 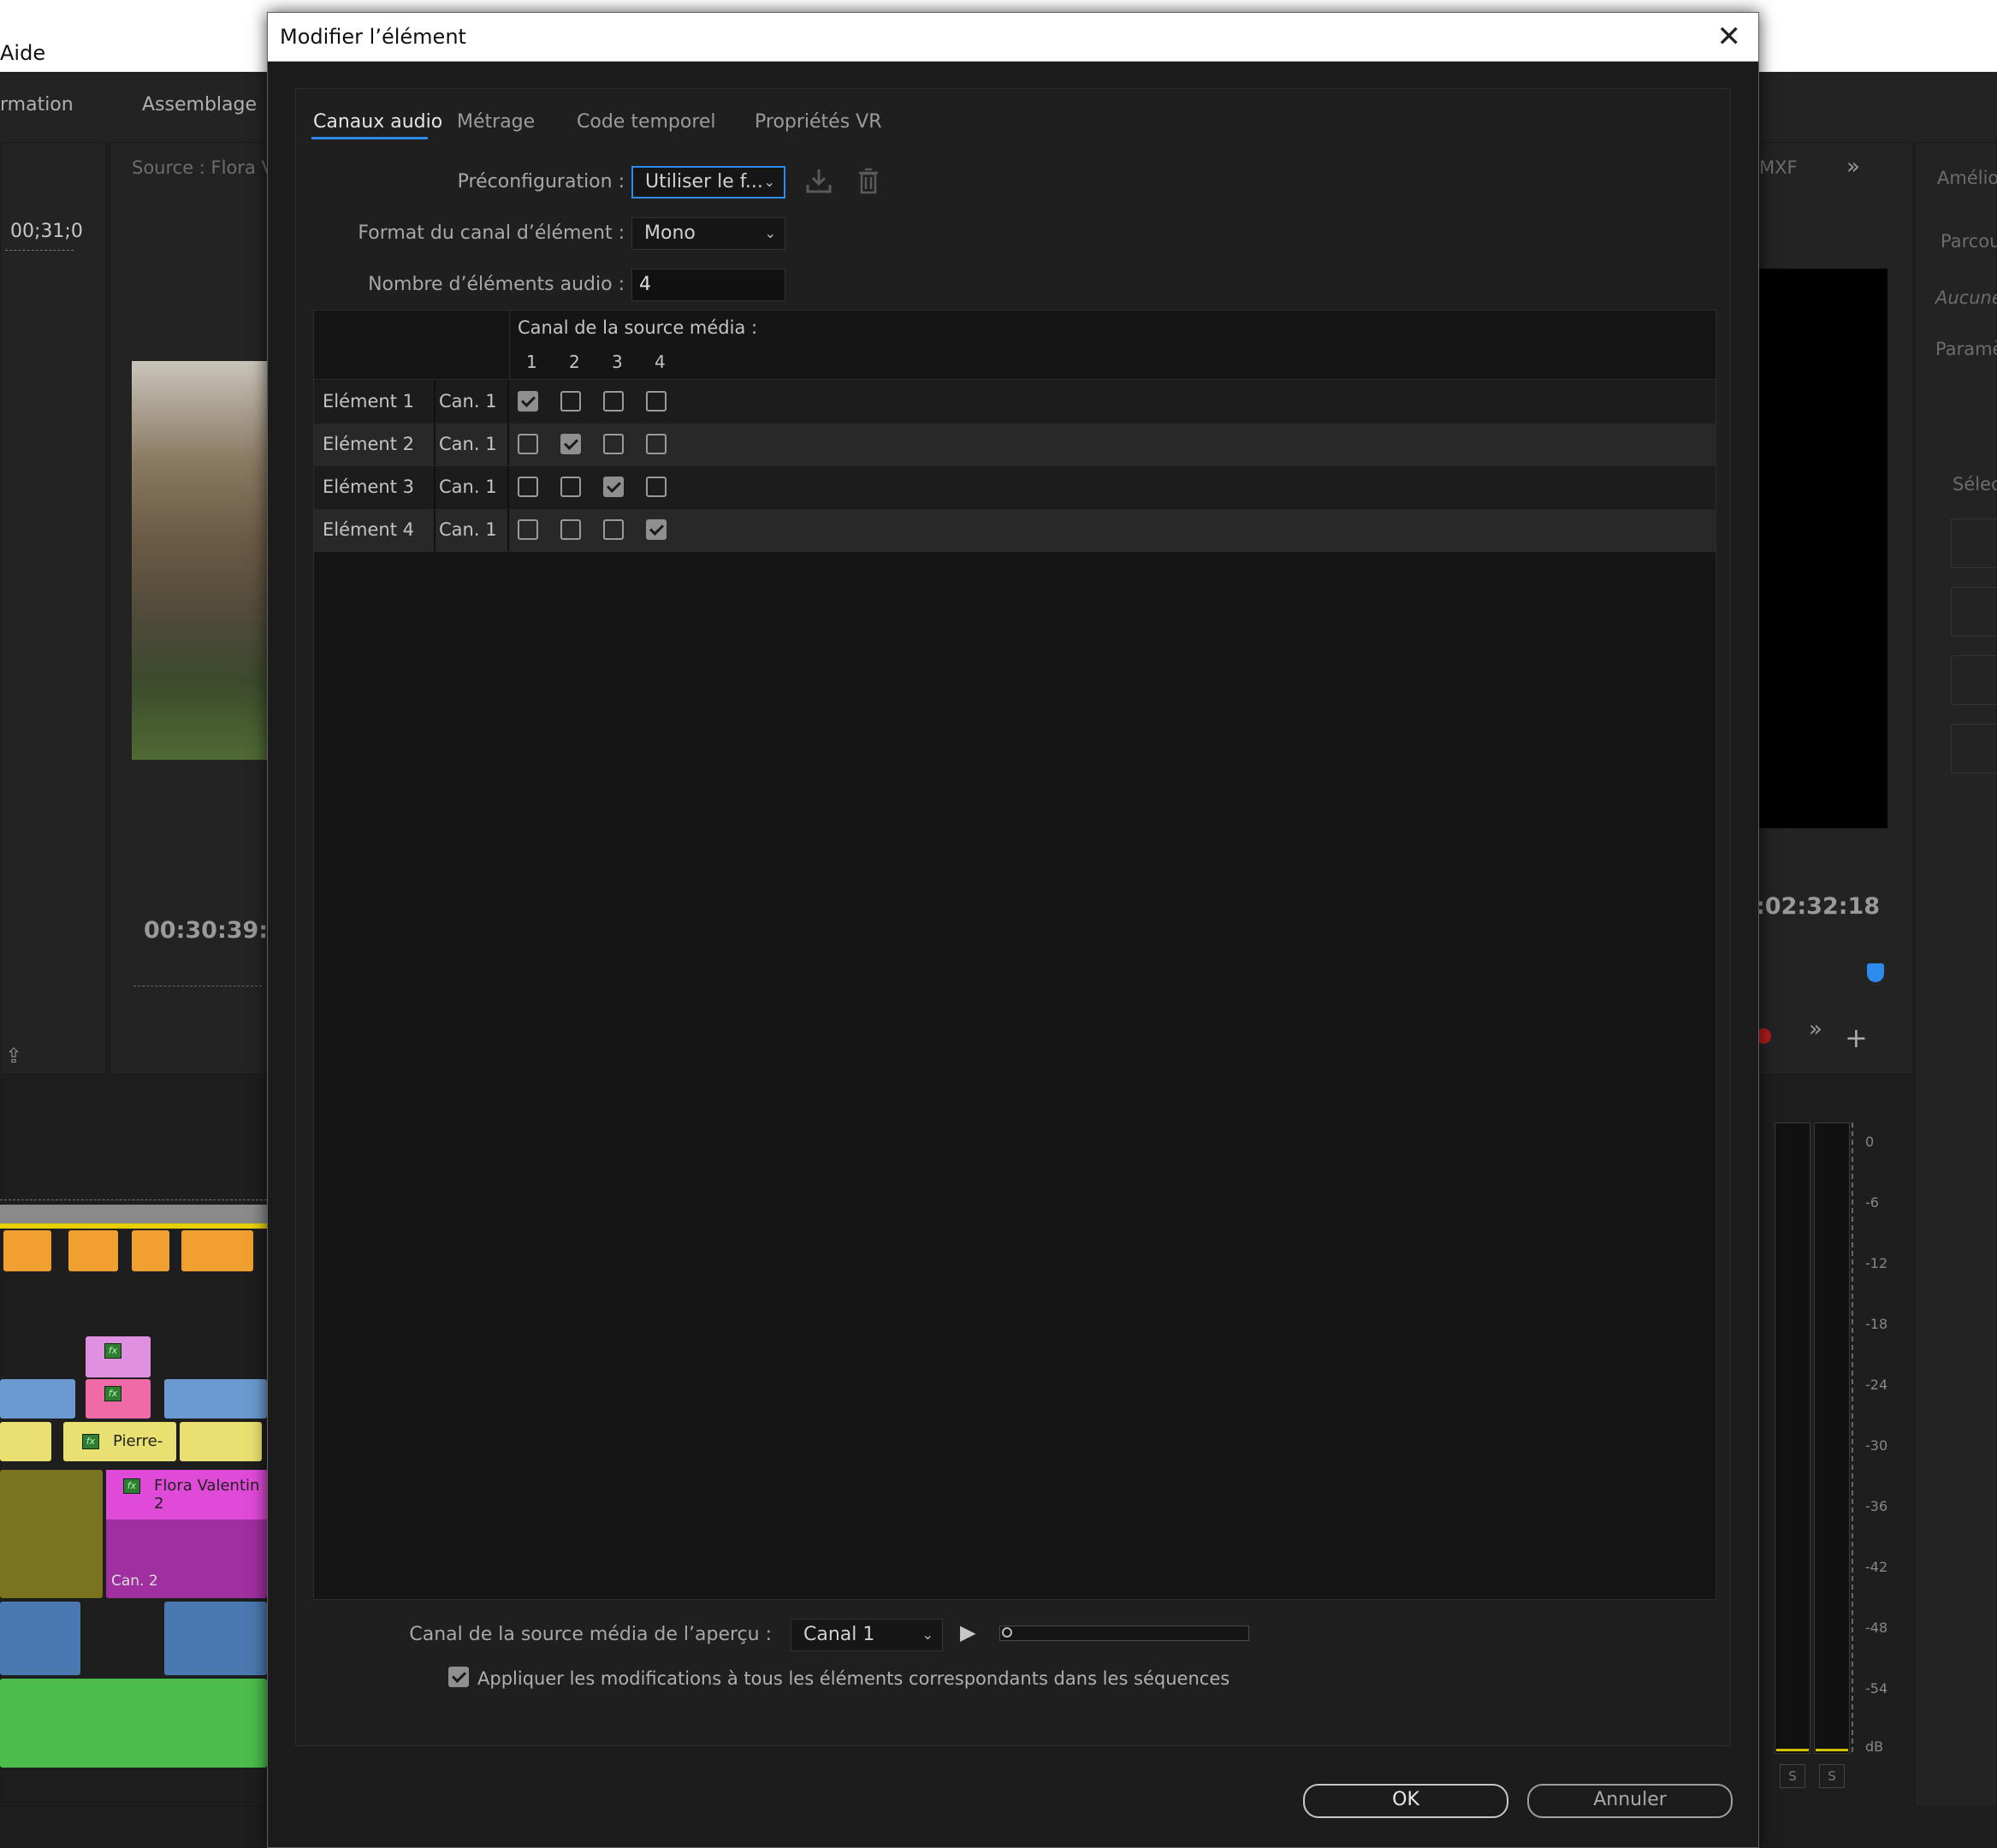 What do you see at coordinates (1875, 972) in the screenshot?
I see `playhead-icon` at bounding box center [1875, 972].